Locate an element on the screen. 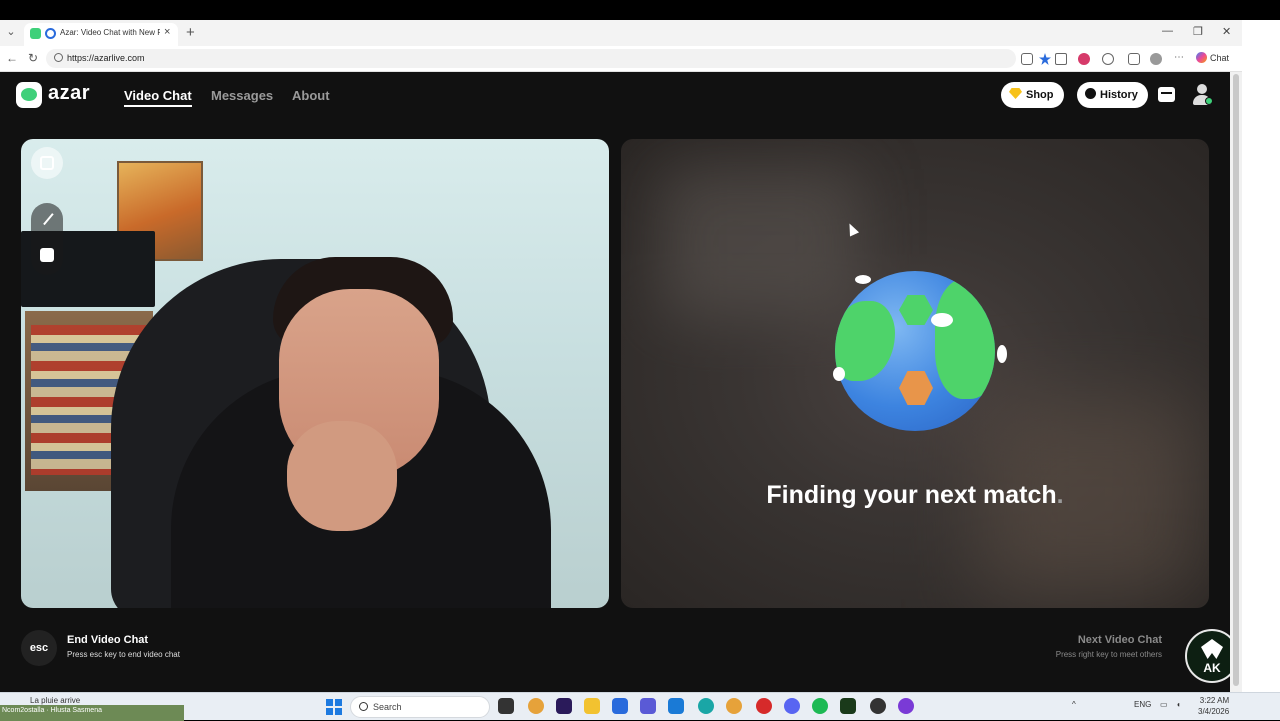 This screenshot has height=721, width=1280. back-icon: ← is located at coordinates (12, 58).